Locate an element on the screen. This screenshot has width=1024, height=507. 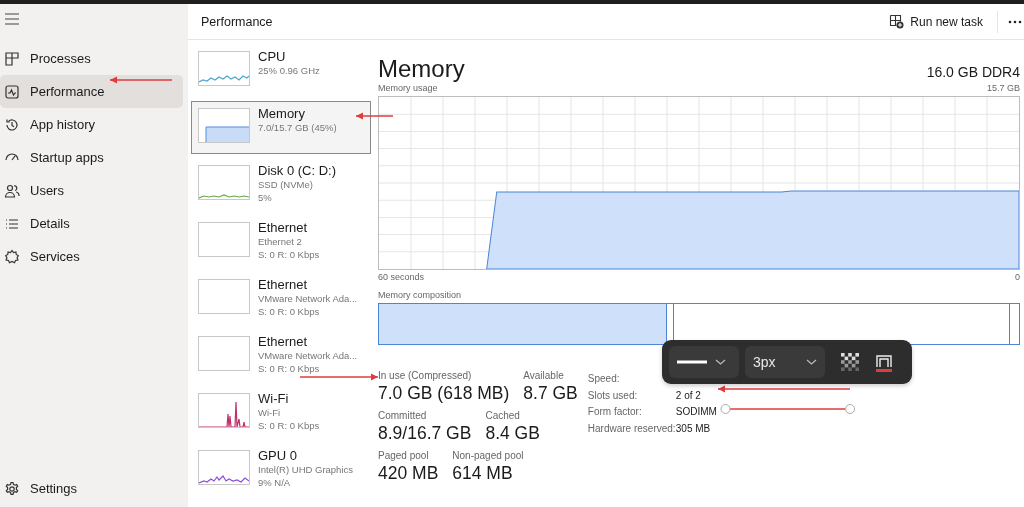
section-title: Memory is located at coordinates (421, 69).